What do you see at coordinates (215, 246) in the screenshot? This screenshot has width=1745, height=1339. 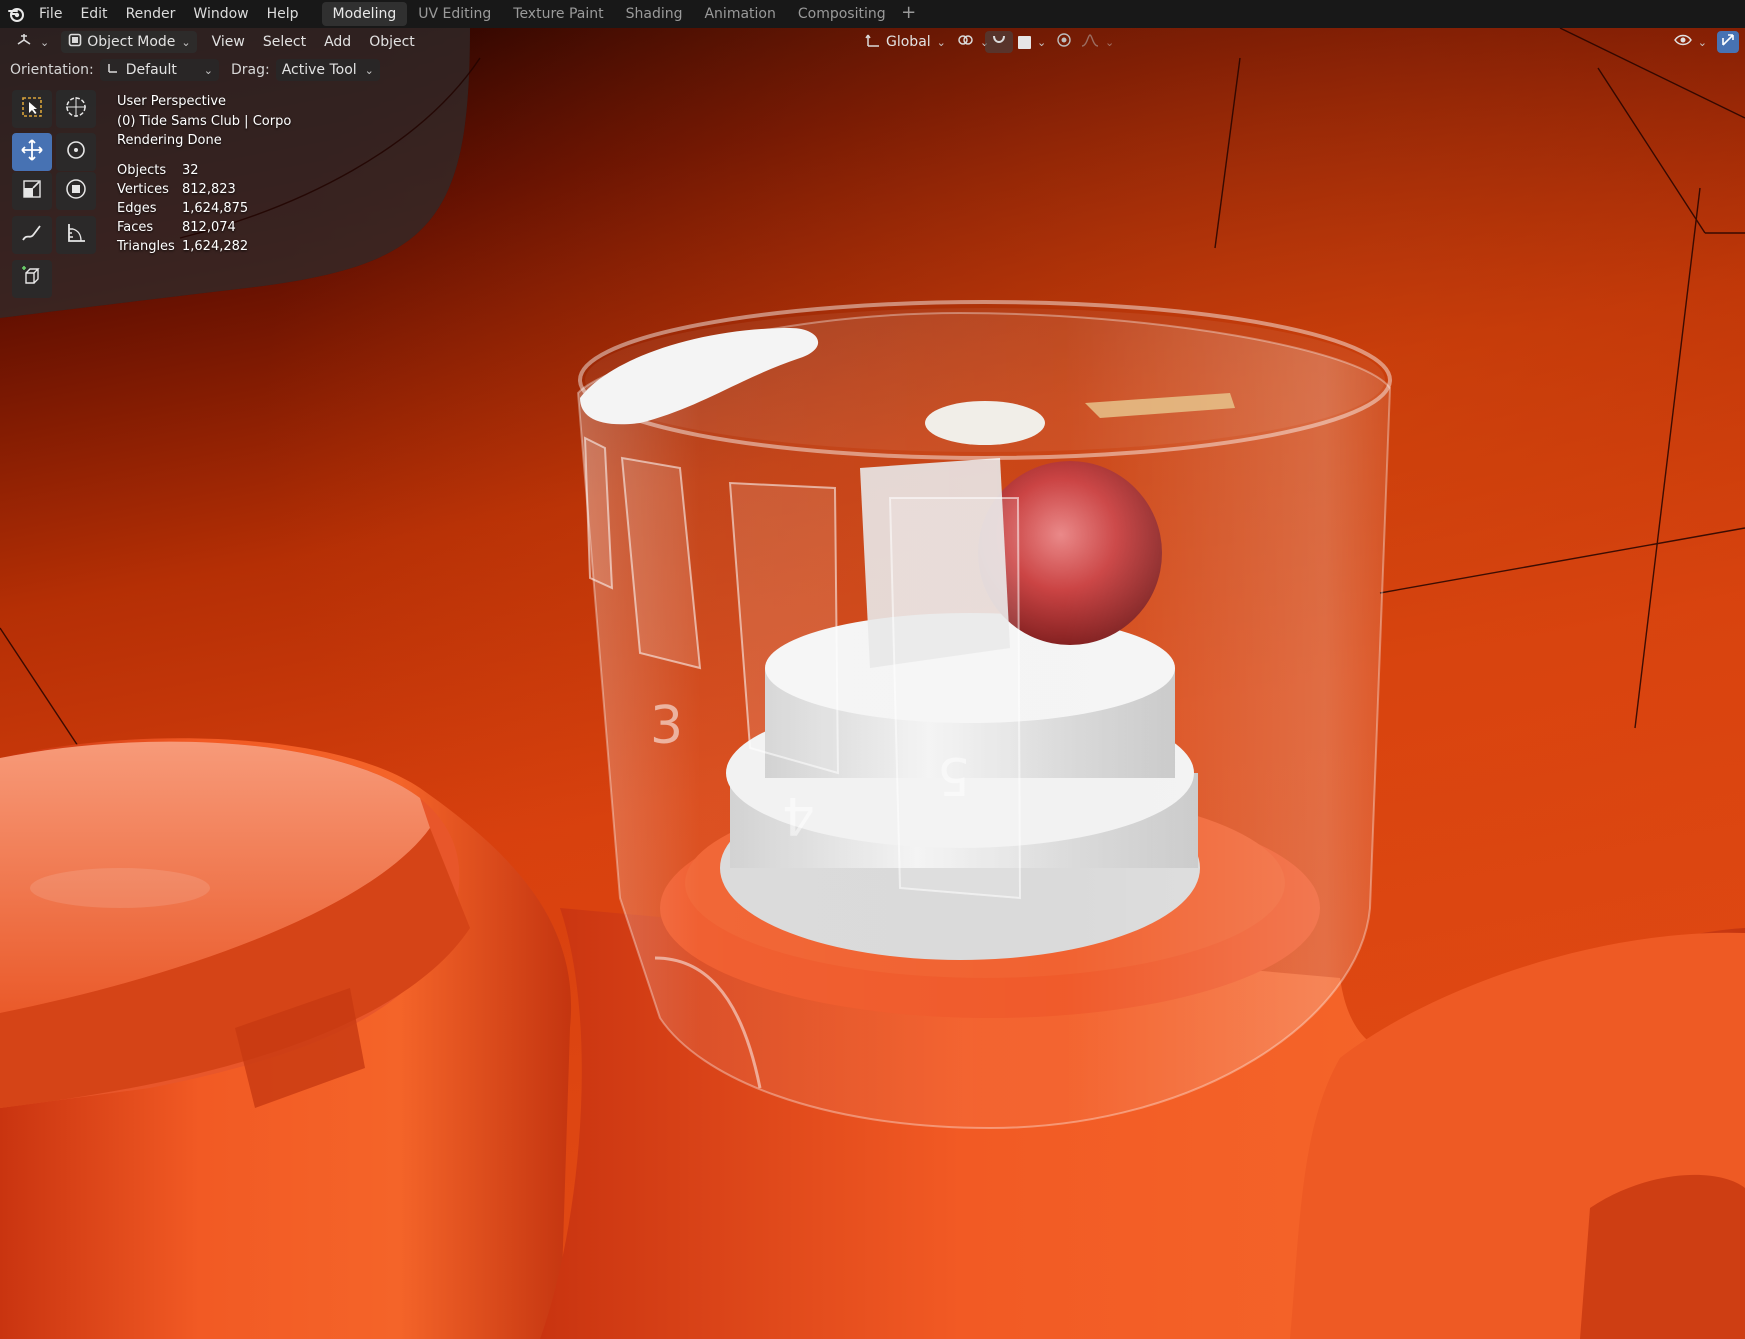 I see `stat-value: 1,624,282` at bounding box center [215, 246].